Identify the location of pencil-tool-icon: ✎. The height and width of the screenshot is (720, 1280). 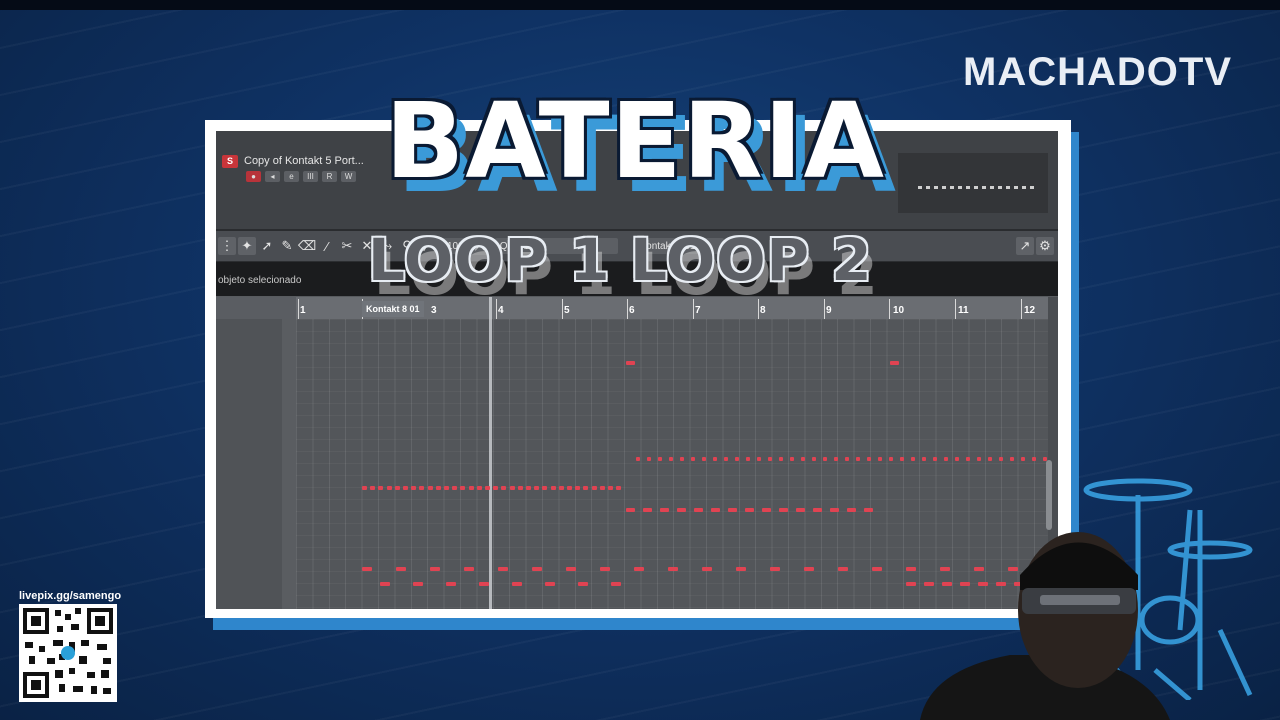
(287, 246).